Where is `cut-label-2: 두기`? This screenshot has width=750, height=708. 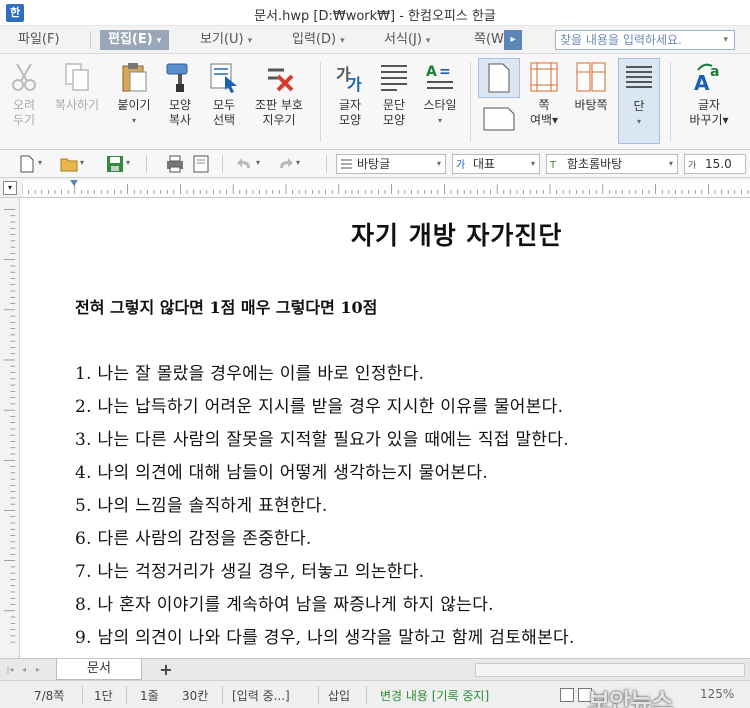 cut-label-2: 두기 is located at coordinates (24, 120).